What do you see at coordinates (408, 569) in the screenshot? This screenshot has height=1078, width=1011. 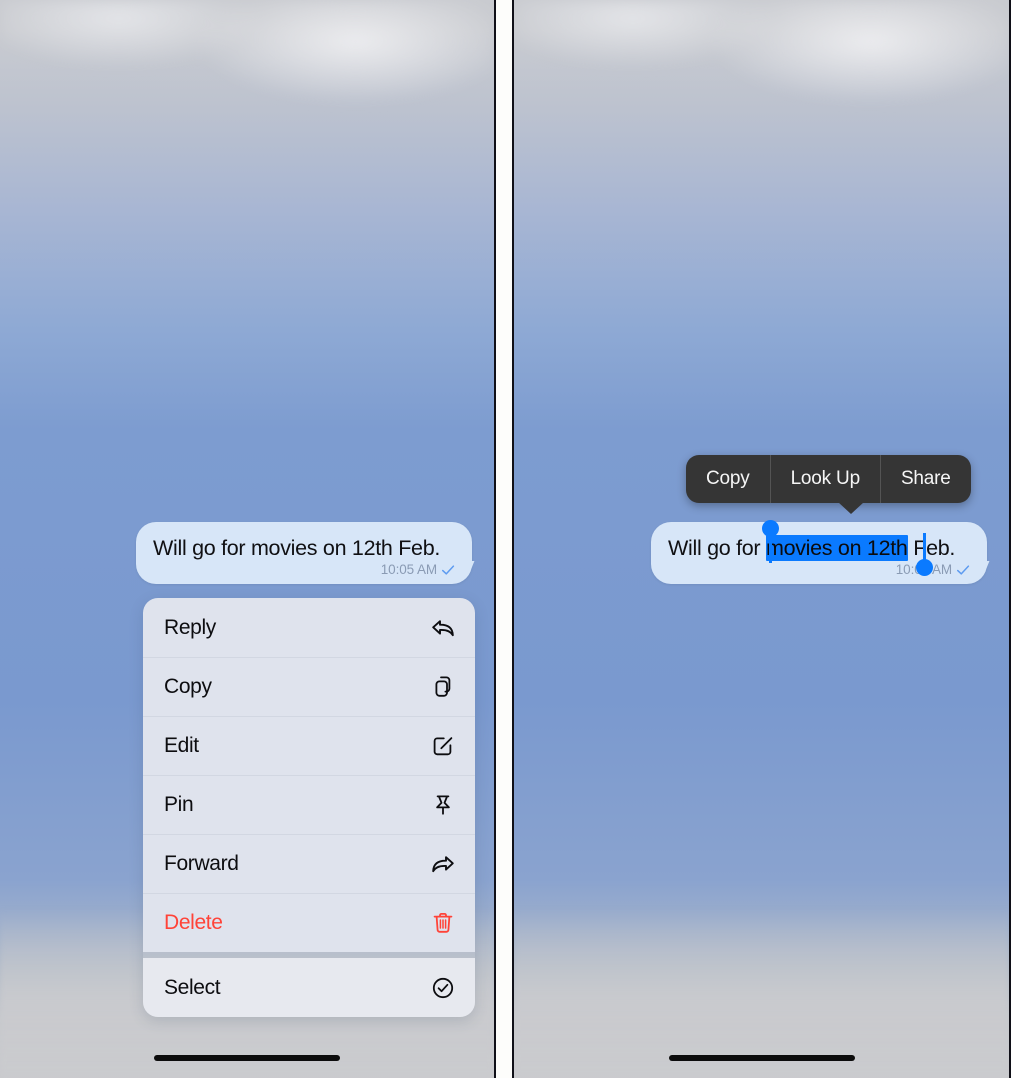 I see `message-timestamp: 10:05 AM` at bounding box center [408, 569].